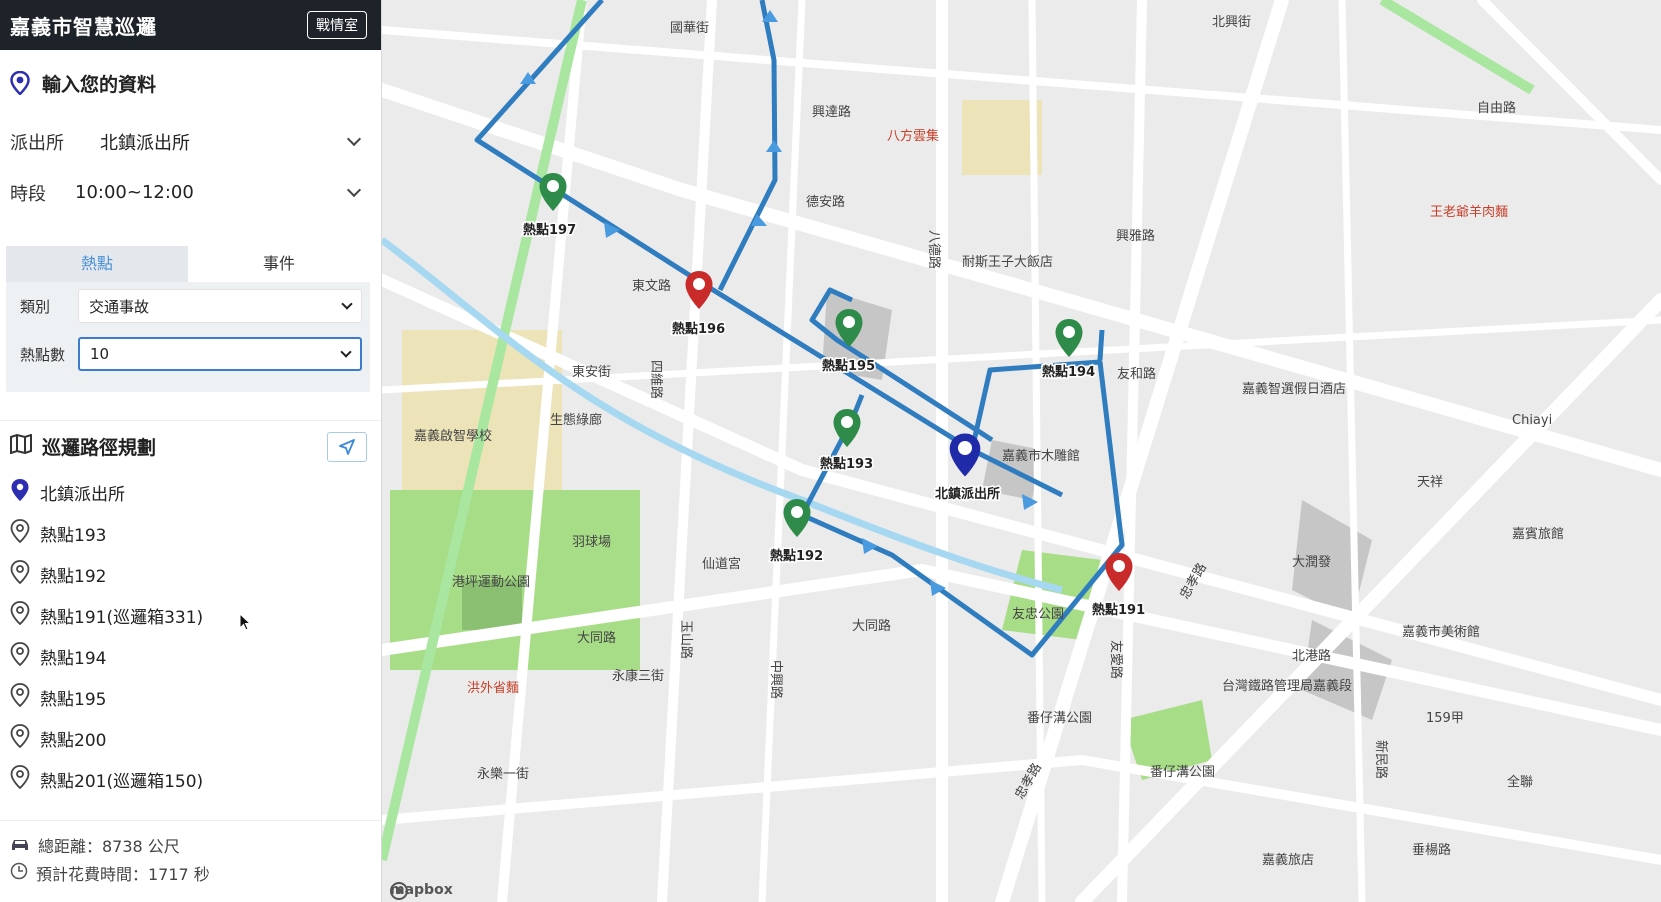 Image resolution: width=1661 pixels, height=902 pixels. Describe the element at coordinates (190, 656) in the screenshot. I see `route-item: 熱點194` at that location.